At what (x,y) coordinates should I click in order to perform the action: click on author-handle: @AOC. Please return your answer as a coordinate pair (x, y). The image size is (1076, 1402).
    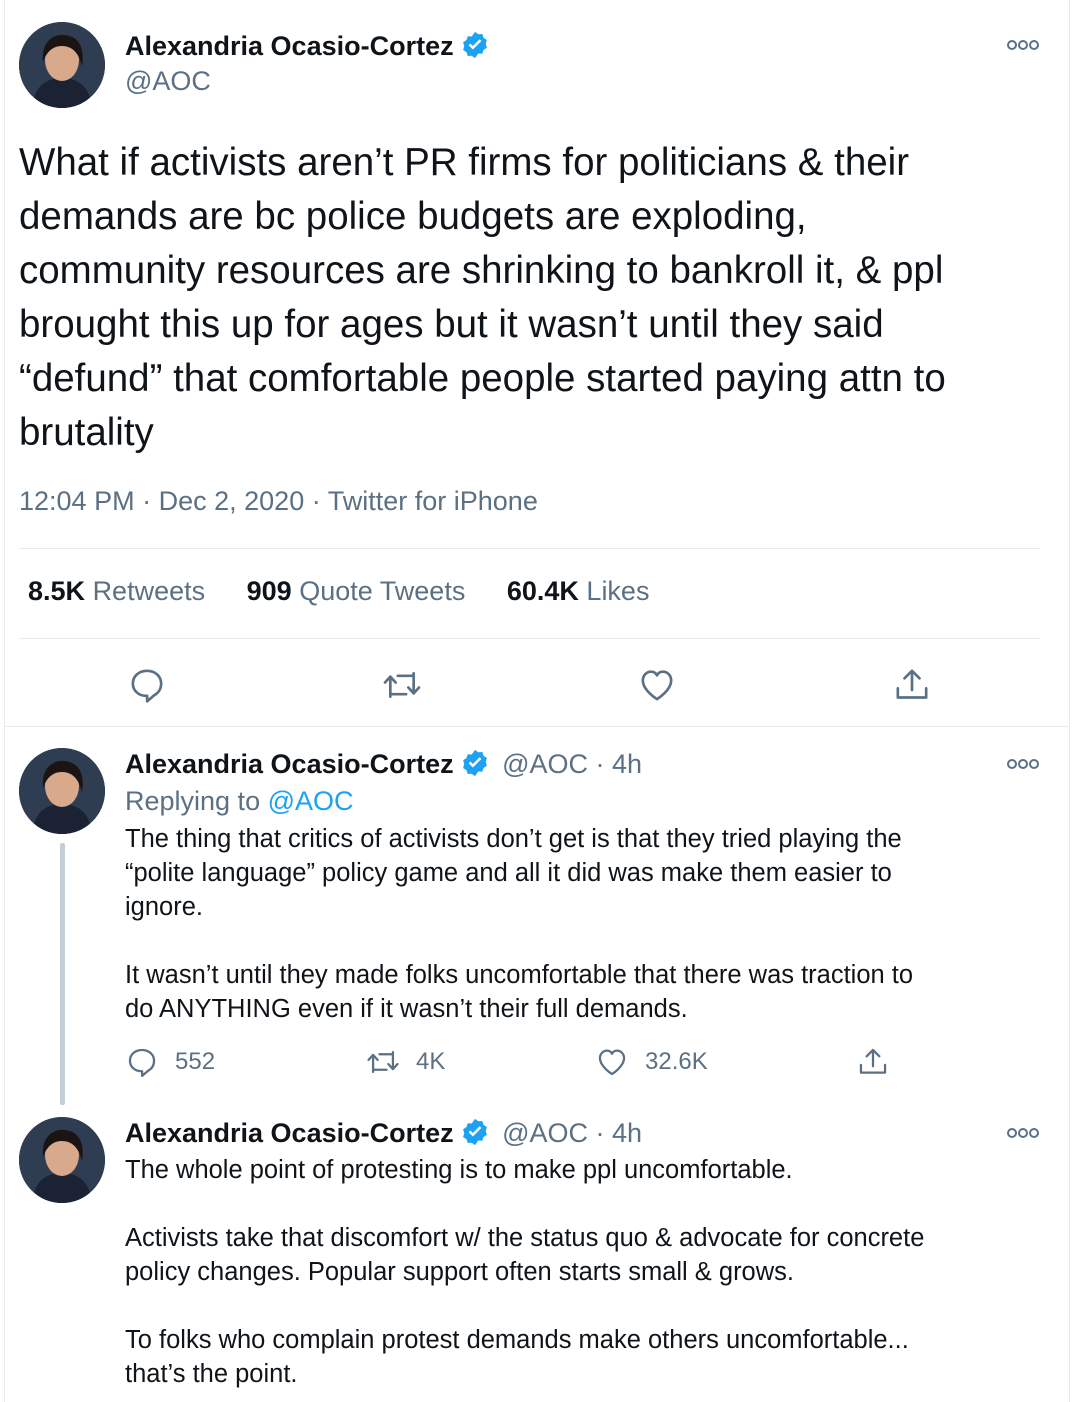
    Looking at the image, I should click on (168, 81).